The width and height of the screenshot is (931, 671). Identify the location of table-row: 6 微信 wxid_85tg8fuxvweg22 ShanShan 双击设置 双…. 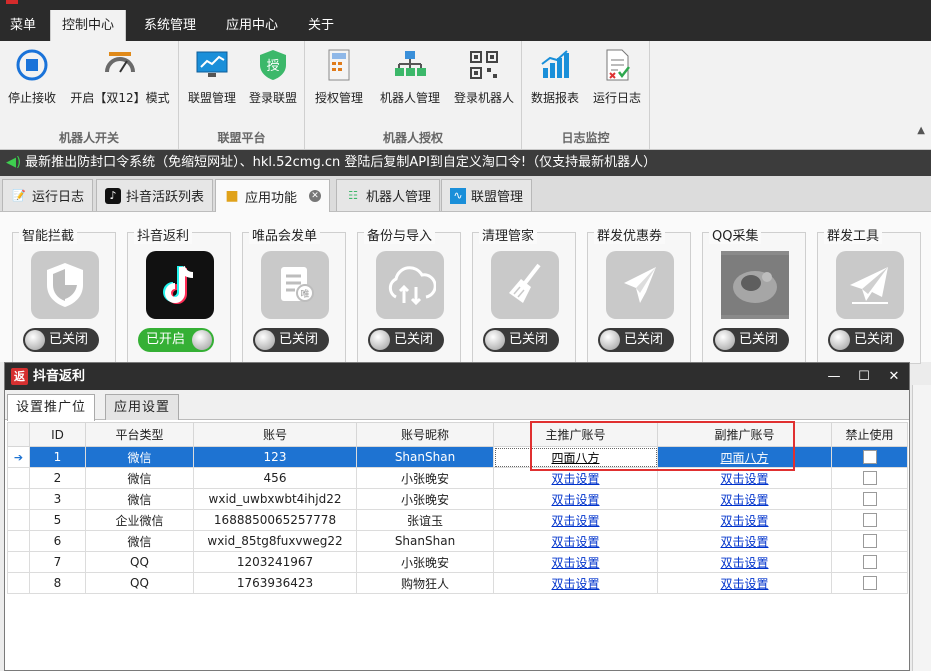
(457, 541).